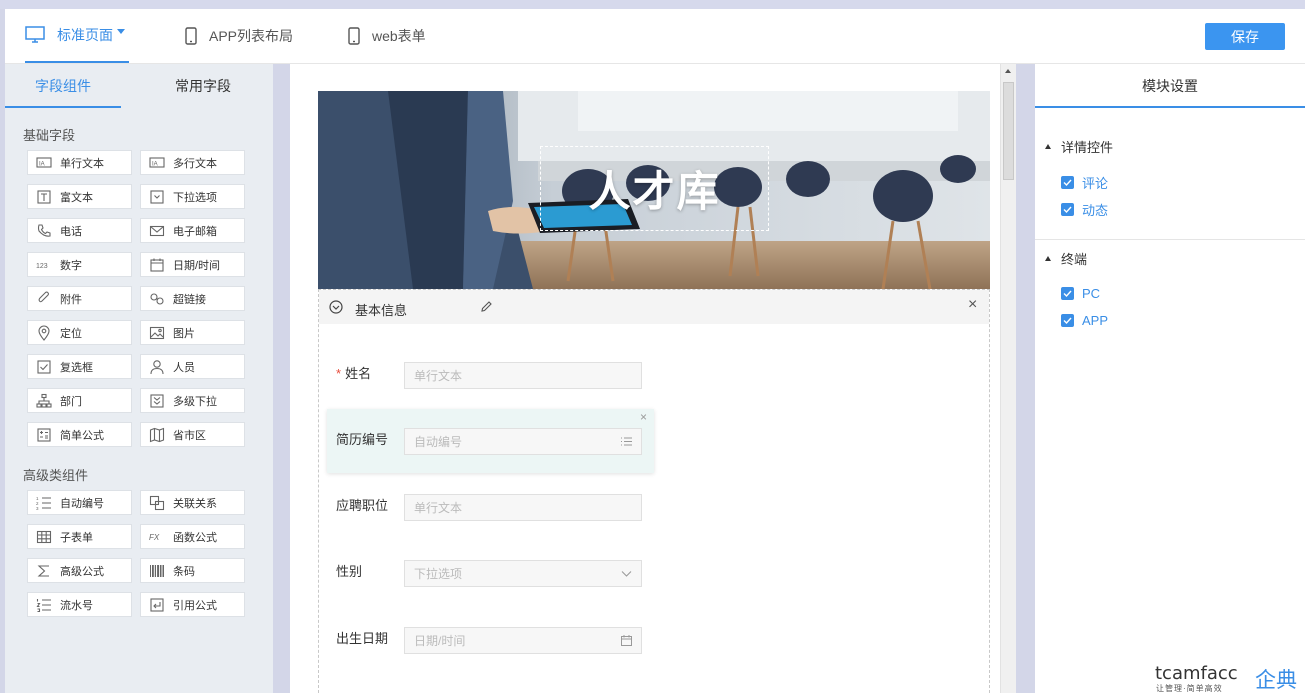  Describe the element at coordinates (192, 604) in the screenshot. I see `component-reference: 引用公式` at that location.